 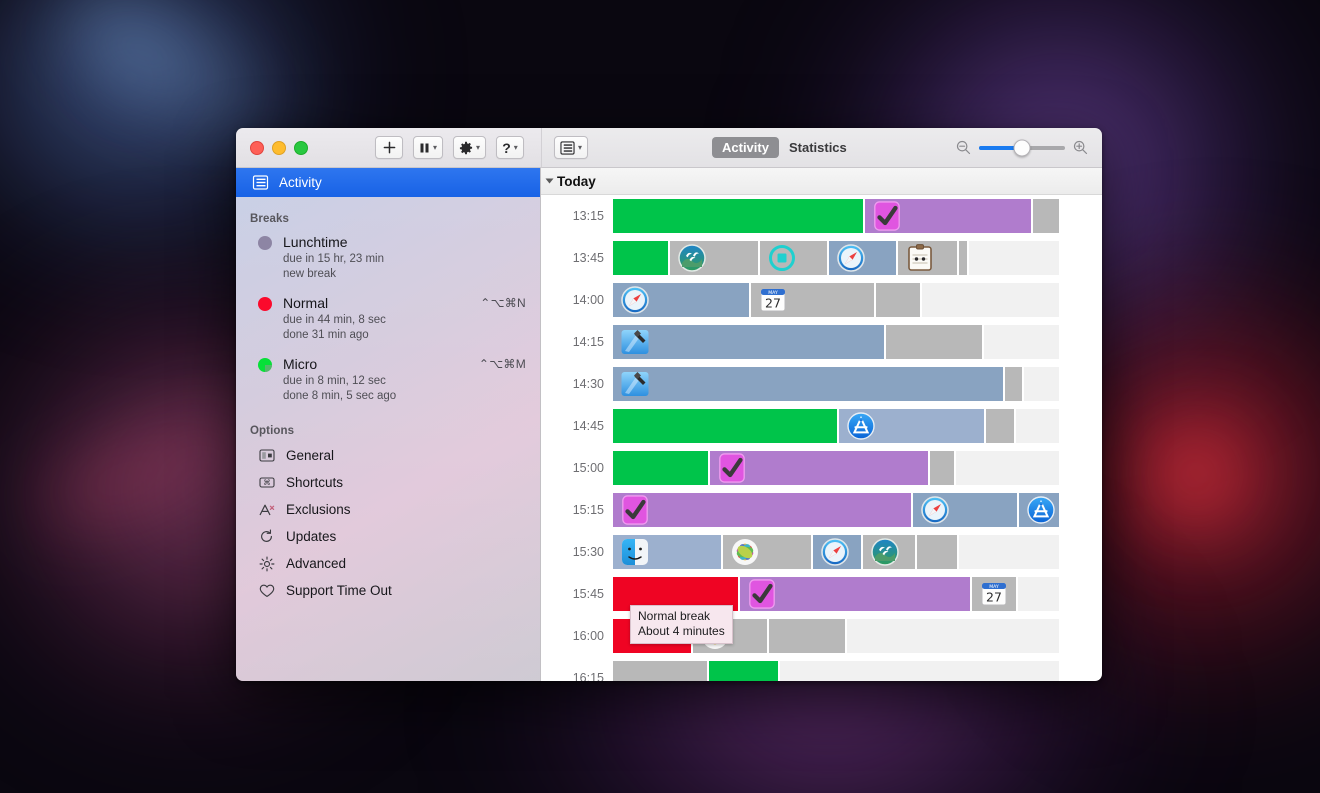 I want to click on break-item-lunchtime: Lunchtime due in 15 hr, 23 min new break, so click(x=388, y=260).